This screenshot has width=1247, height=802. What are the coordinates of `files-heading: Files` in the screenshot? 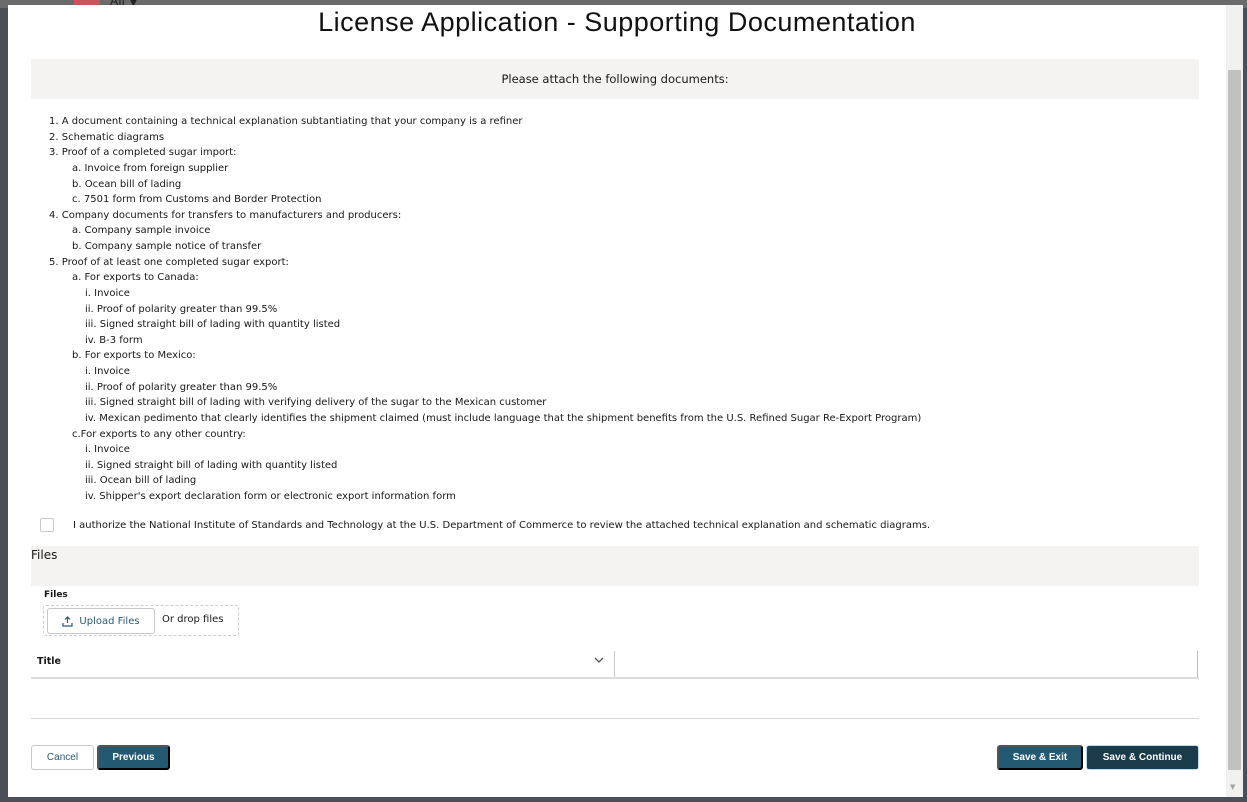 It's located at (44, 555).